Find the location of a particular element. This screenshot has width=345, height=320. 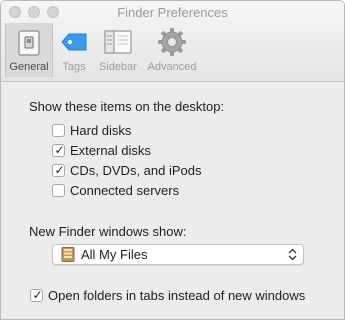

new-window-label: New Finder windows show: is located at coordinates (108, 231).